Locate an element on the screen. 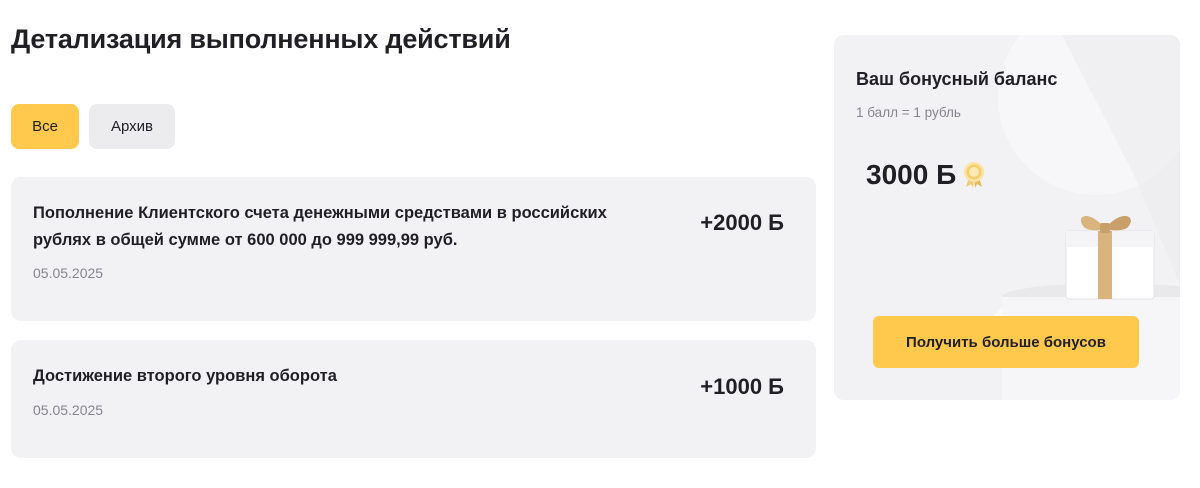 This screenshot has height=488, width=1200. bonus-title: Ваш бонусный баланс is located at coordinates (957, 79).